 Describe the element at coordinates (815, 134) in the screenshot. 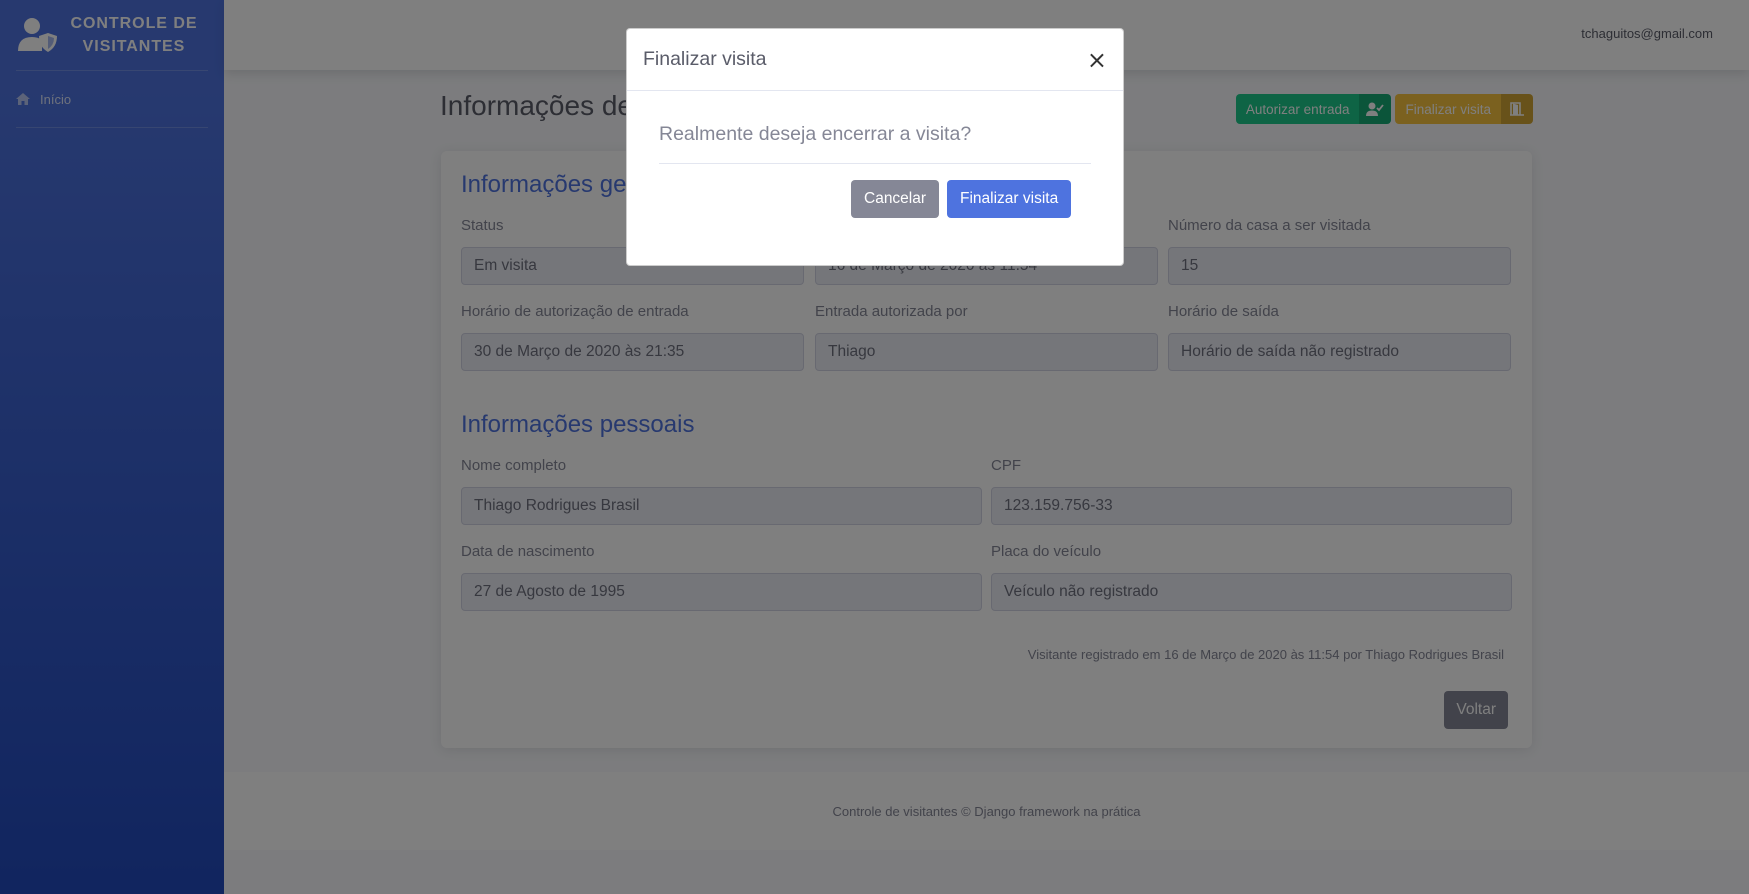

I see `modal-question: Realmente deseja encerrar a visita?` at that location.